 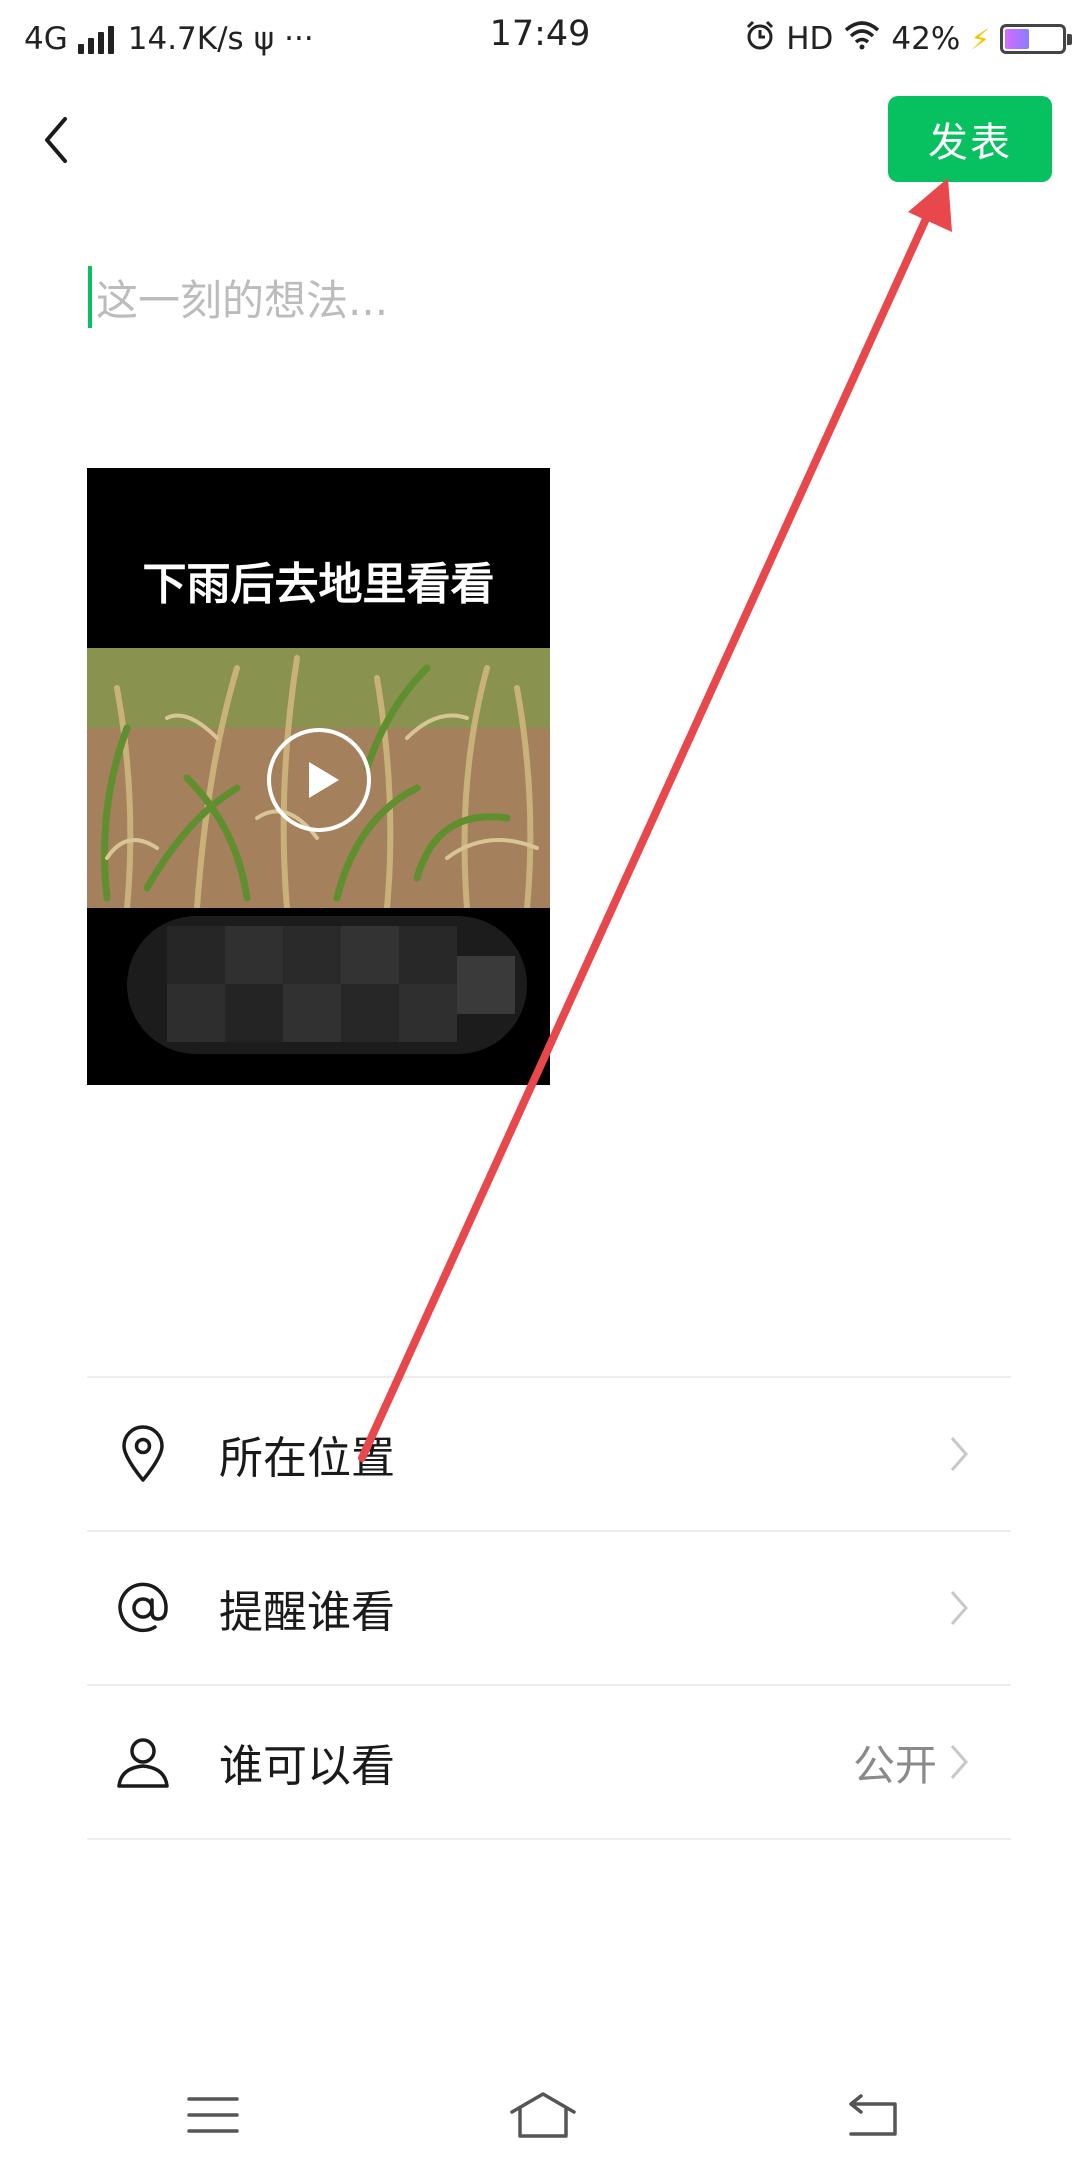 What do you see at coordinates (549, 1454) in the screenshot?
I see `option-location: 所在位置` at bounding box center [549, 1454].